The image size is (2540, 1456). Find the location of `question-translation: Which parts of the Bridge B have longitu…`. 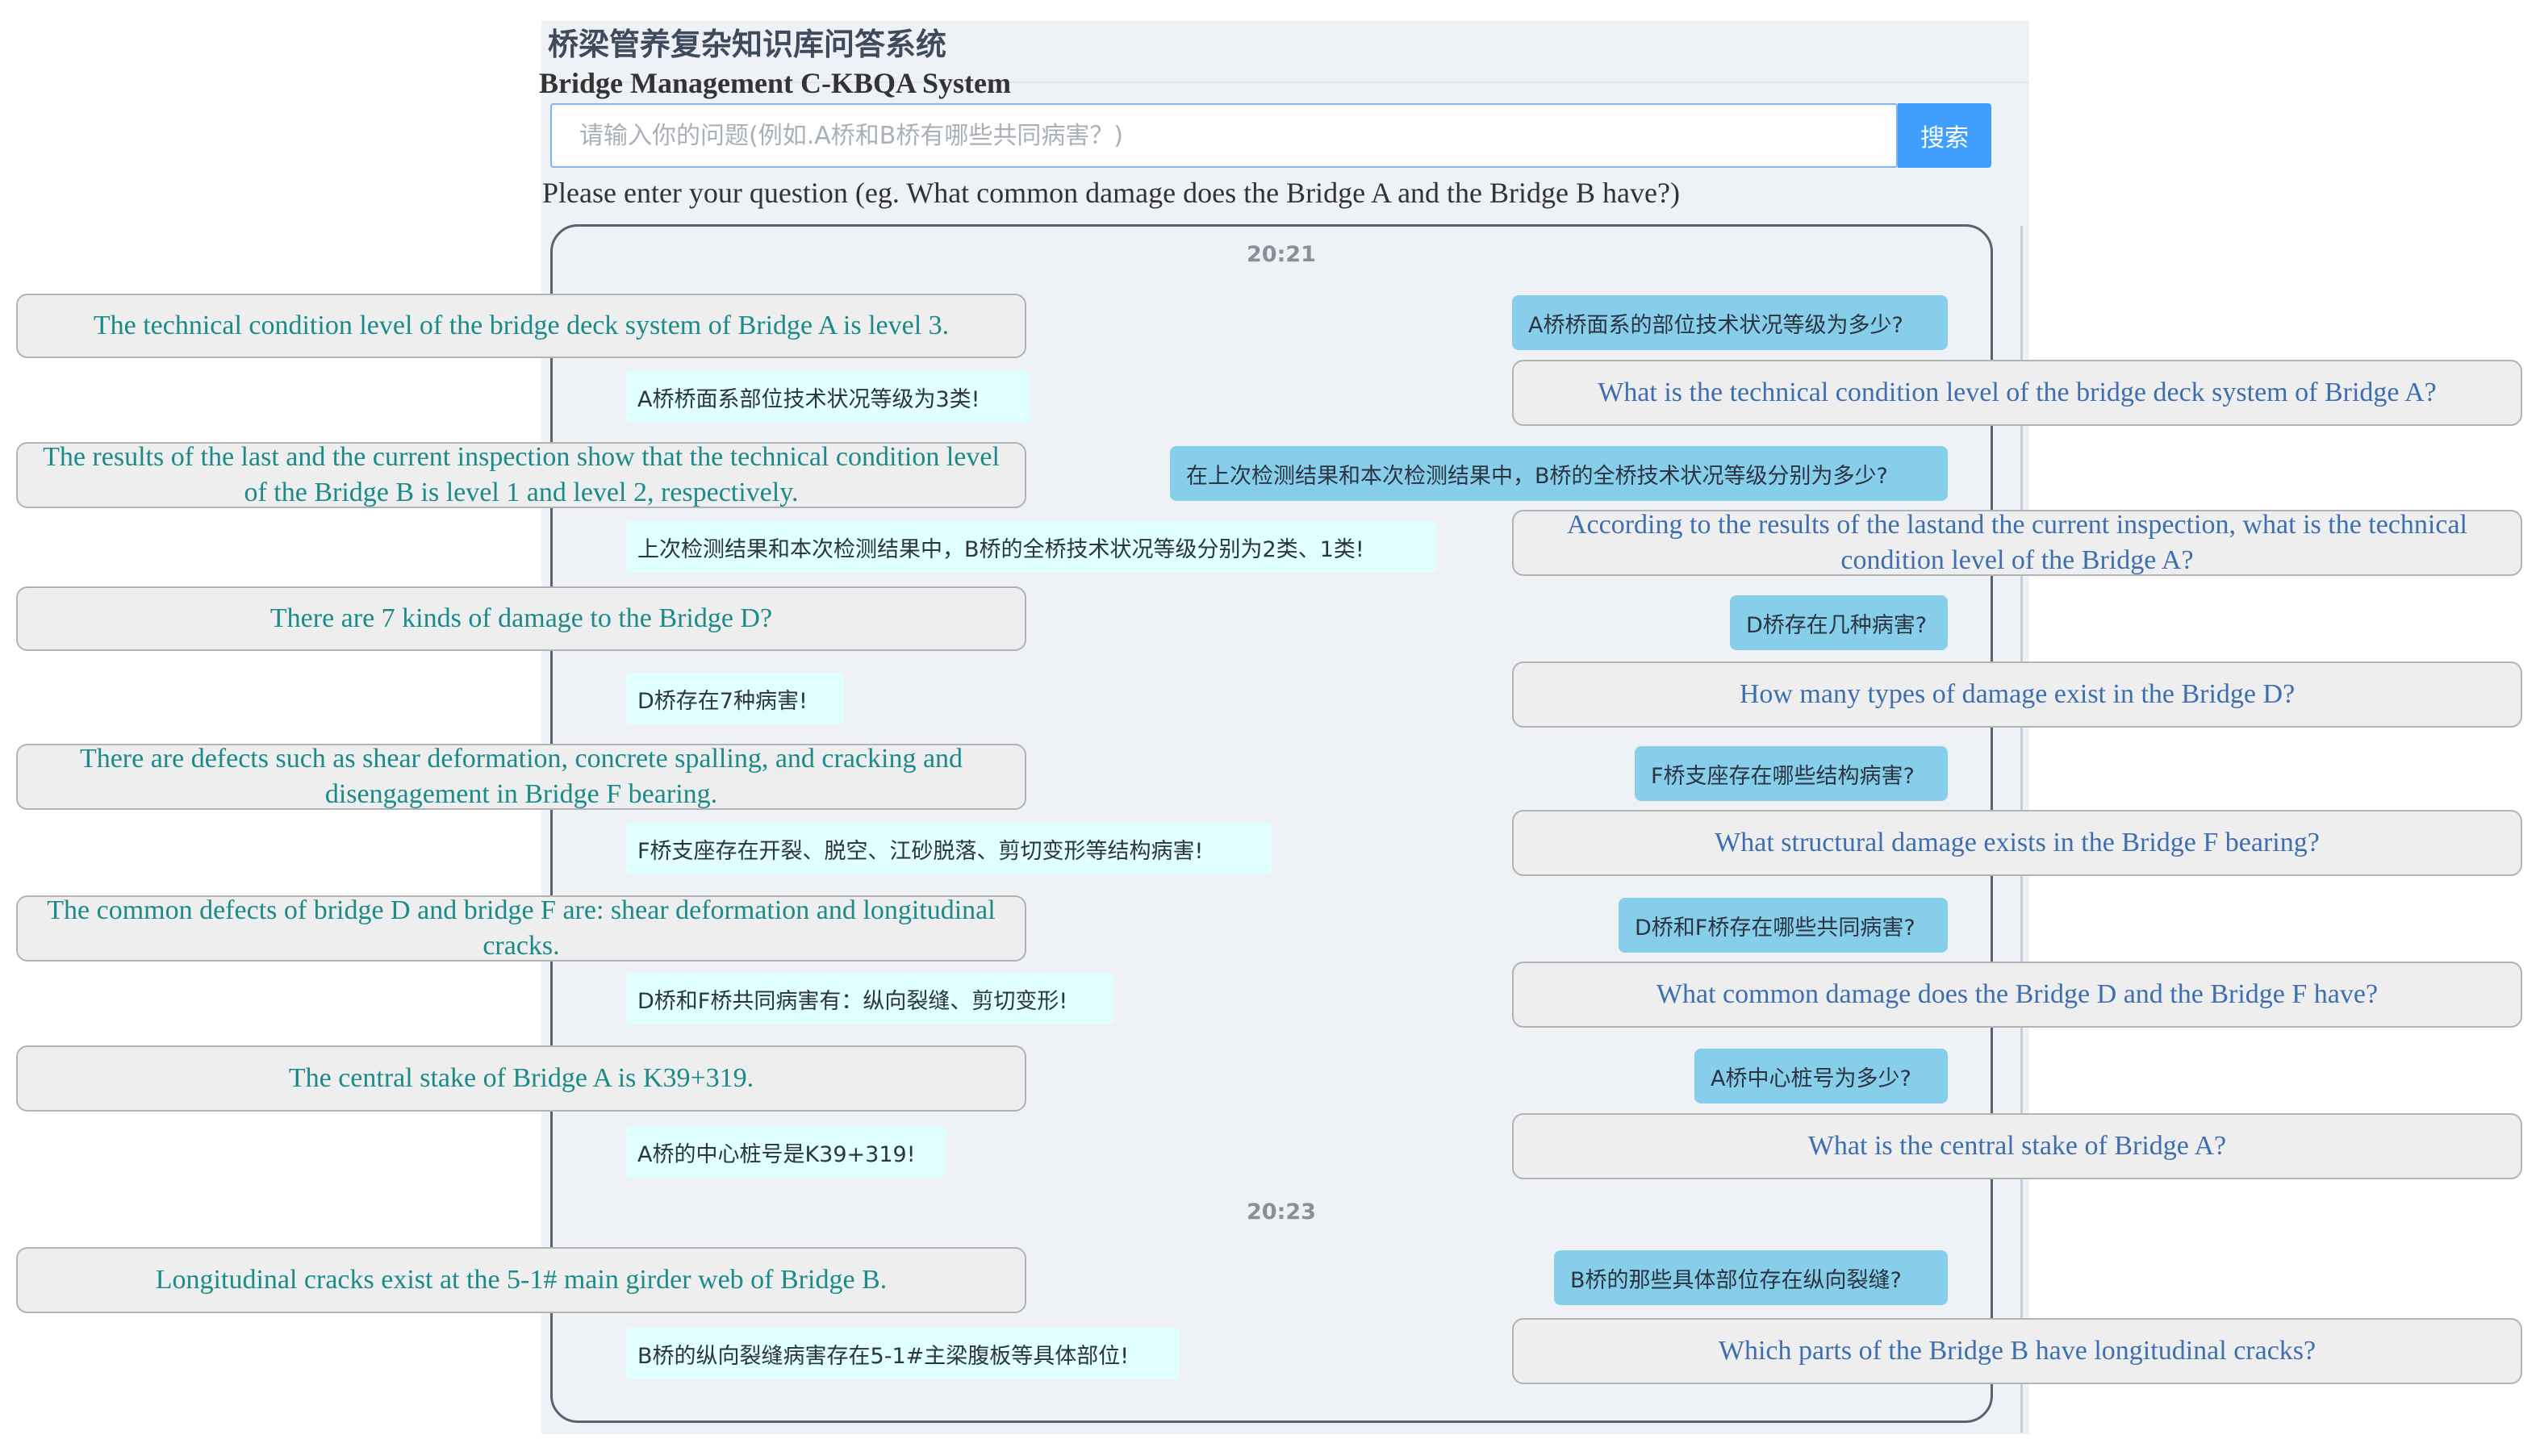

question-translation: Which parts of the Bridge B have longitu… is located at coordinates (2017, 1351).